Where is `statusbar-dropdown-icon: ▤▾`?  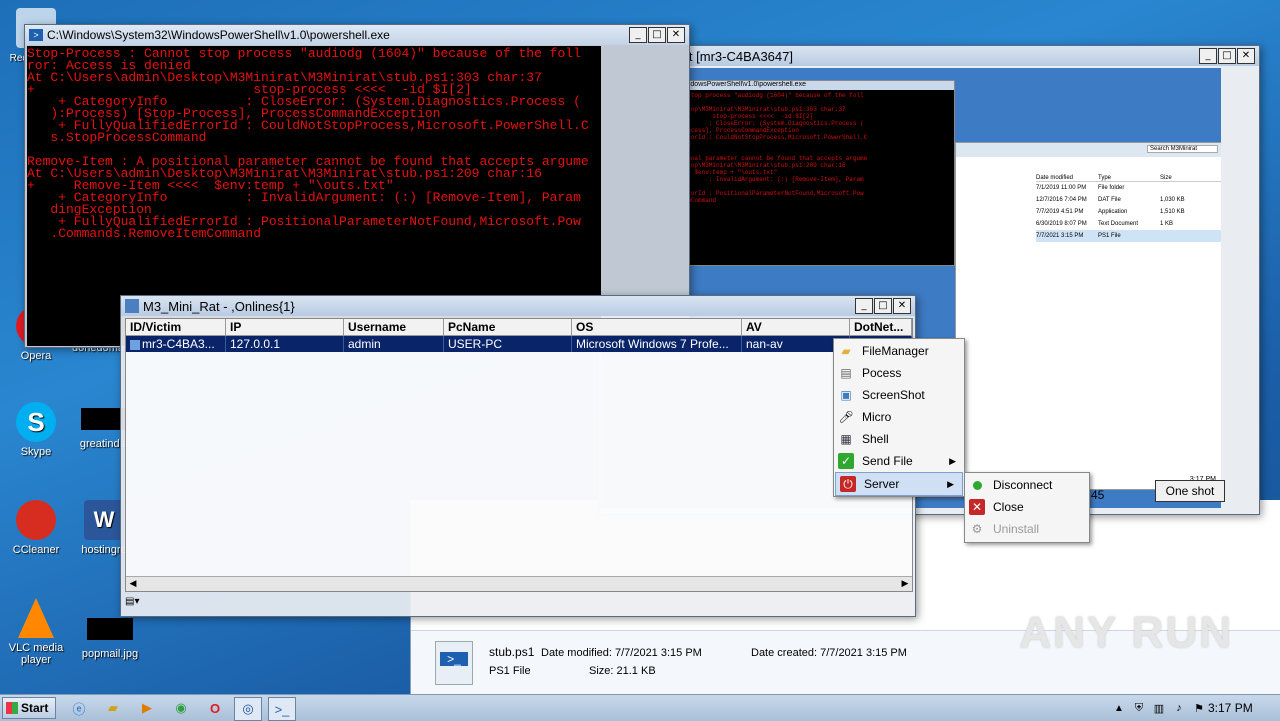 statusbar-dropdown-icon: ▤▾ is located at coordinates (136, 603).